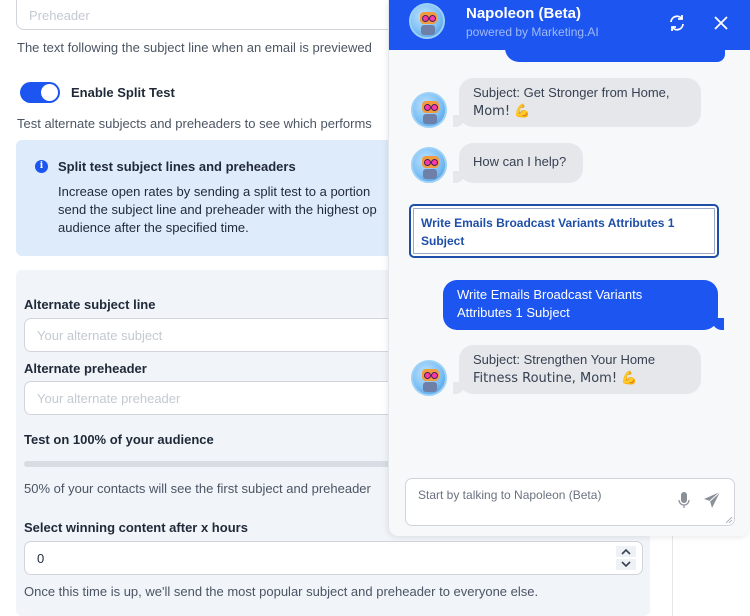 The height and width of the screenshot is (616, 750). What do you see at coordinates (41, 166) in the screenshot?
I see `info-icon: i` at bounding box center [41, 166].